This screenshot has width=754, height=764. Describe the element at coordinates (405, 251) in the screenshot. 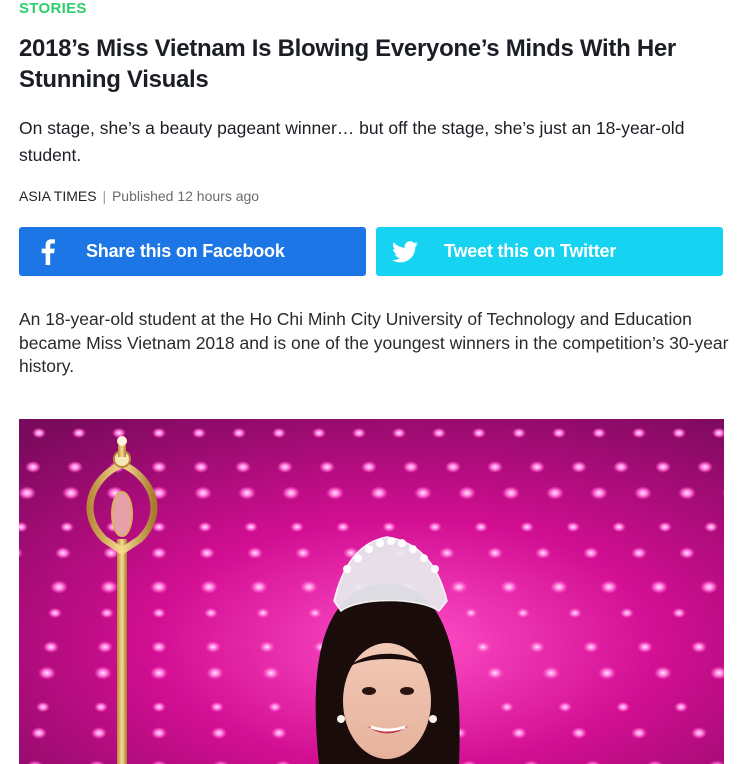

I see `twitter-icon` at that location.